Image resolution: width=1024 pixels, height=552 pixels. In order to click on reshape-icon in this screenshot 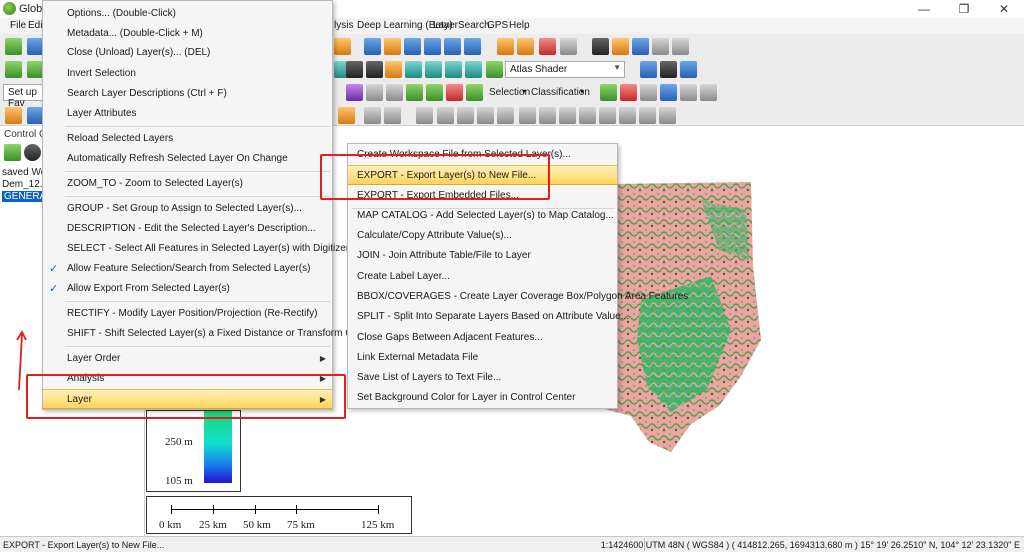, I will do `click(485, 115)`.